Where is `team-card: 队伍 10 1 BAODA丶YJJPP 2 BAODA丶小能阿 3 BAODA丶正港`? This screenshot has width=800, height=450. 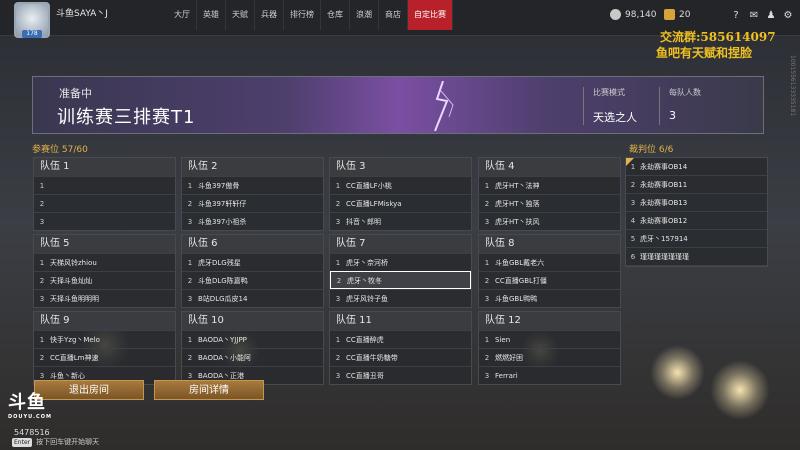 team-card: 队伍 10 1 BAODA丶YJJPP 2 BAODA丶小能阿 3 BAODA丶正港 is located at coordinates (252, 348).